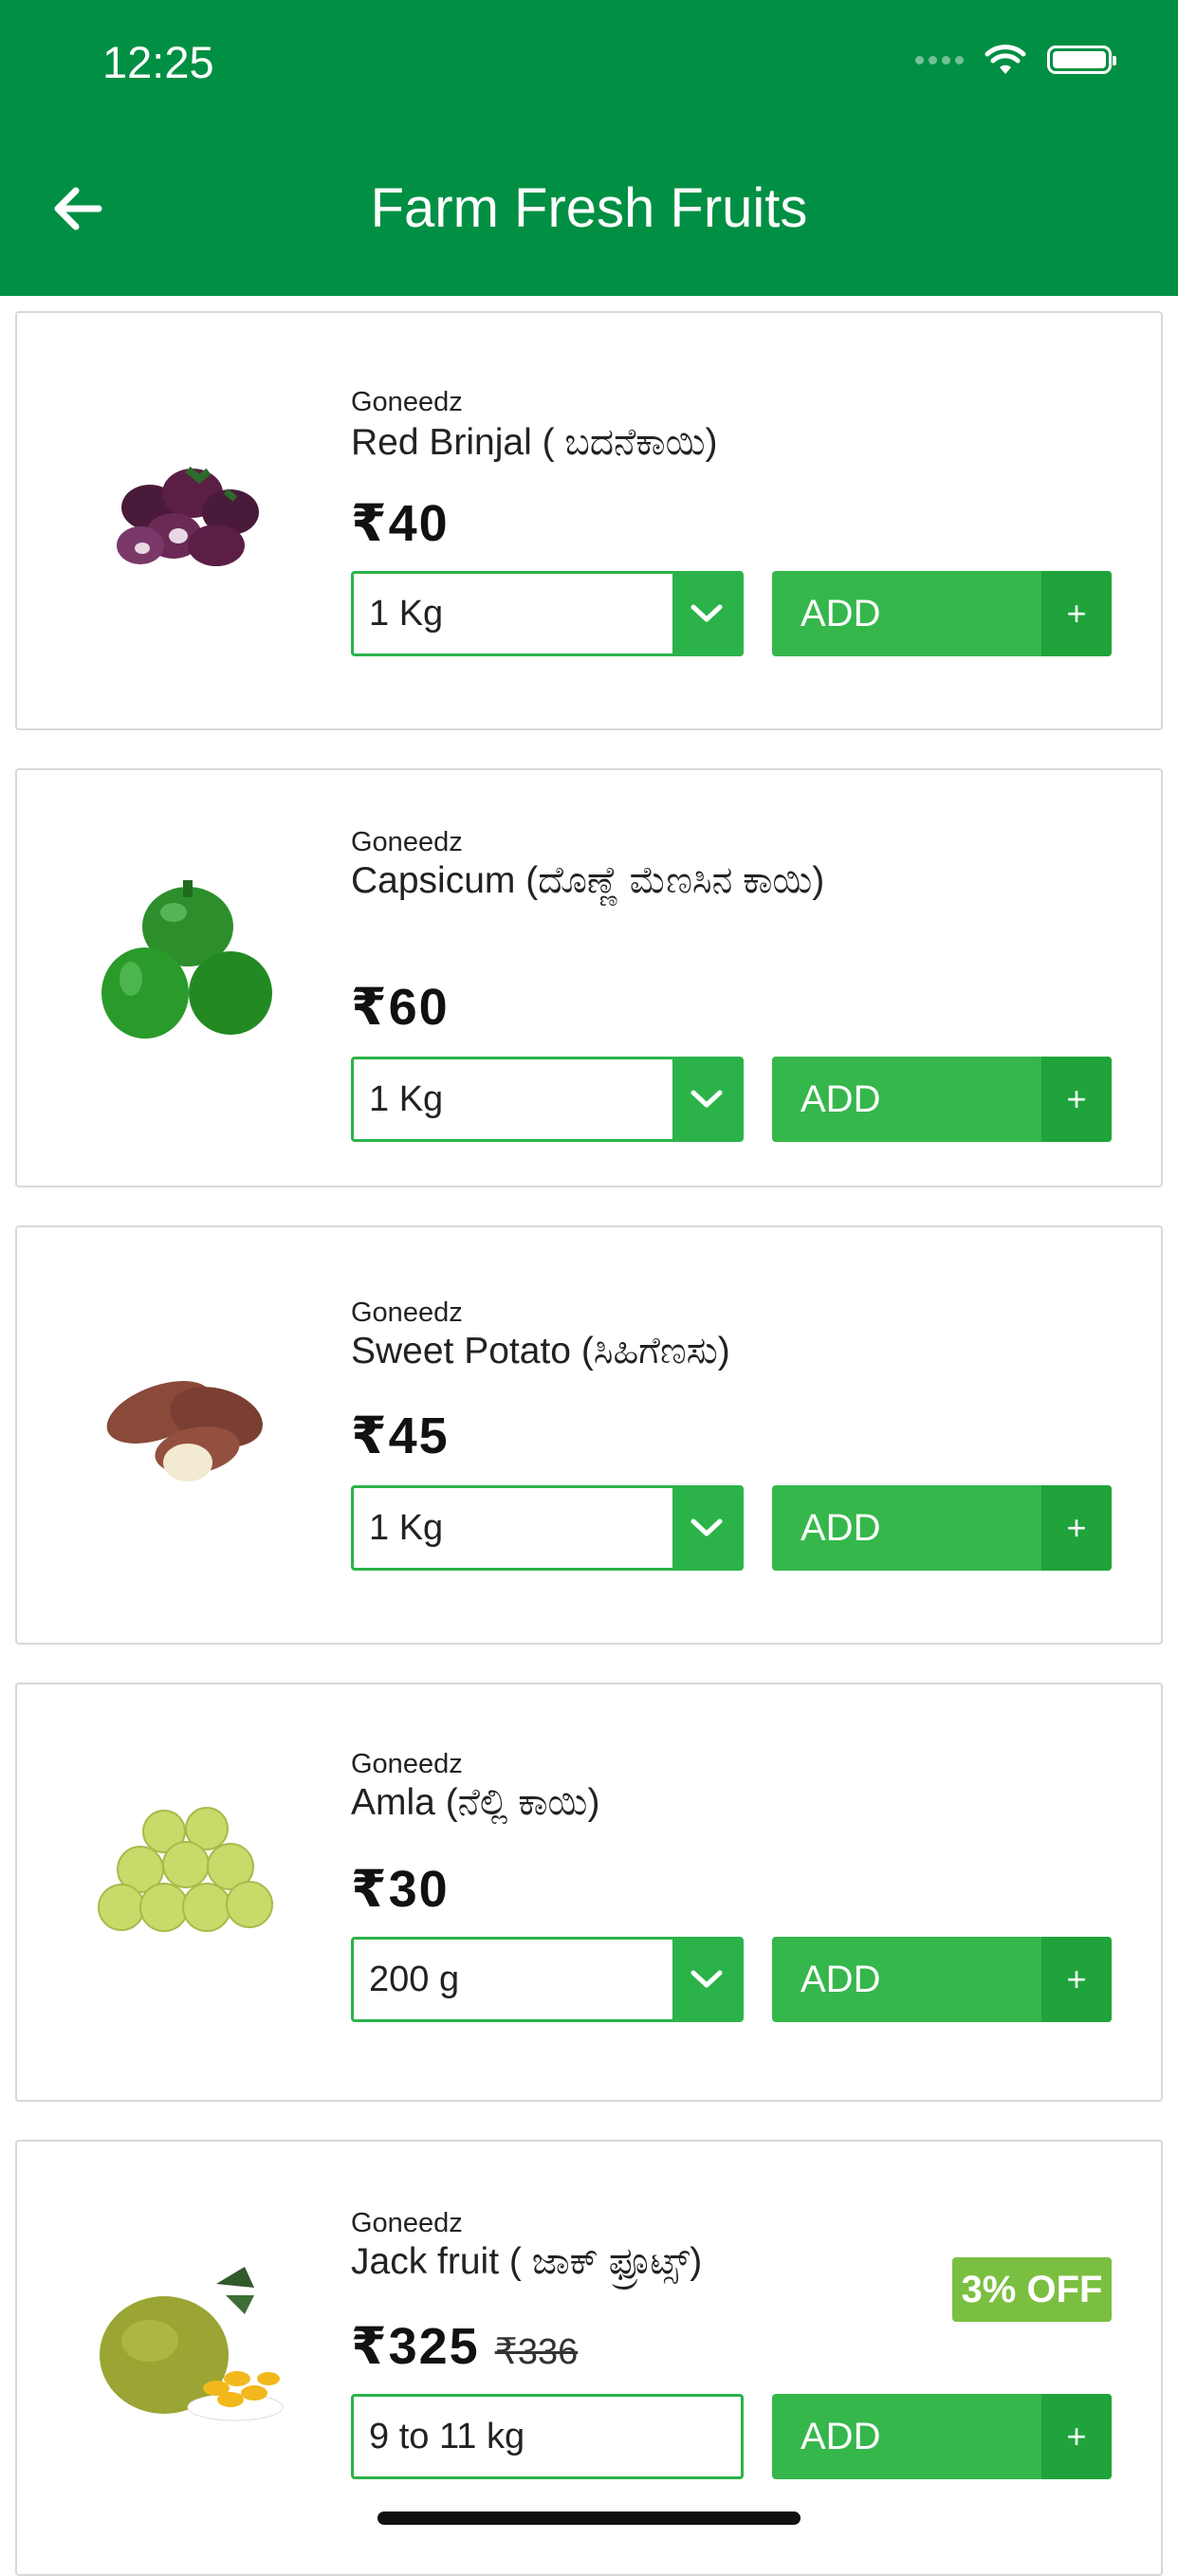 The width and height of the screenshot is (1178, 2576). What do you see at coordinates (588, 880) in the screenshot?
I see `product-name: Capsicum (ದೊಣ್ಣೆ ಮೆಣಸಿನ ಕಾಯಿ)` at bounding box center [588, 880].